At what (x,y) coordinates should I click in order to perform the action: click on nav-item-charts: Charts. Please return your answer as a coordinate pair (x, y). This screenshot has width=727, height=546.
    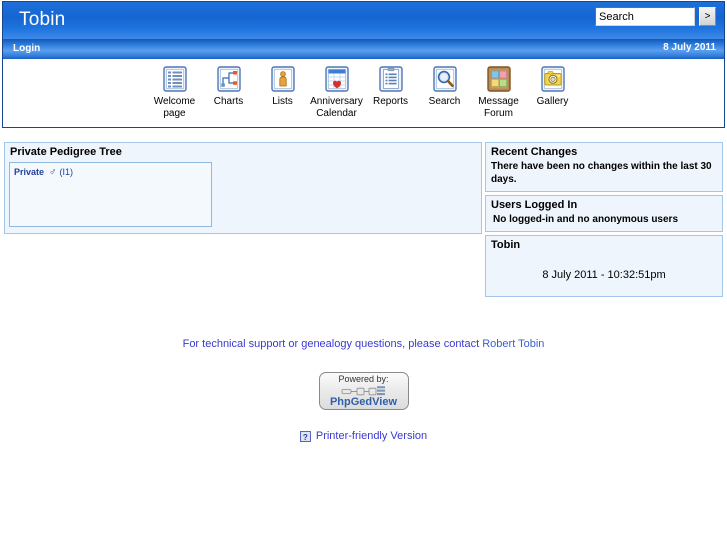
    Looking at the image, I should click on (229, 86).